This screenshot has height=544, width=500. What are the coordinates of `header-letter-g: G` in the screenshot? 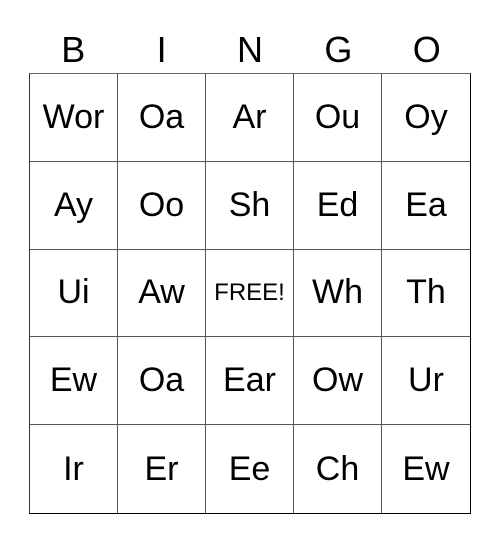 It's located at (338, 49).